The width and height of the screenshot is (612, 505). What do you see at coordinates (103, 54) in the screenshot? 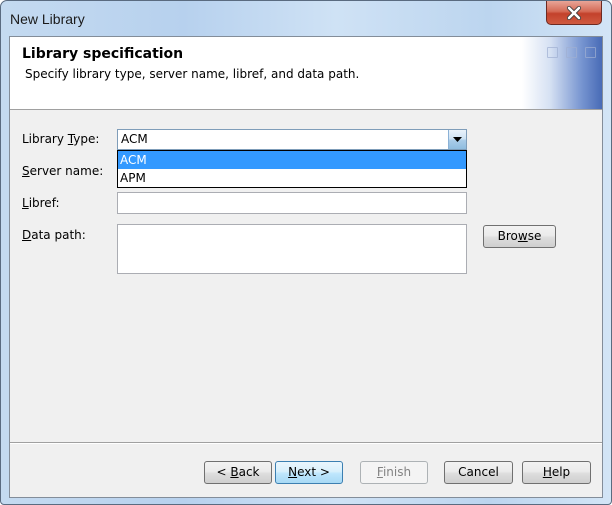
I see `page-title: Library specification` at bounding box center [103, 54].